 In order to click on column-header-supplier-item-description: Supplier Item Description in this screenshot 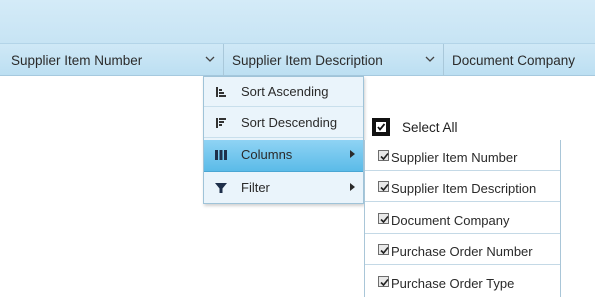, I will do `click(334, 60)`.